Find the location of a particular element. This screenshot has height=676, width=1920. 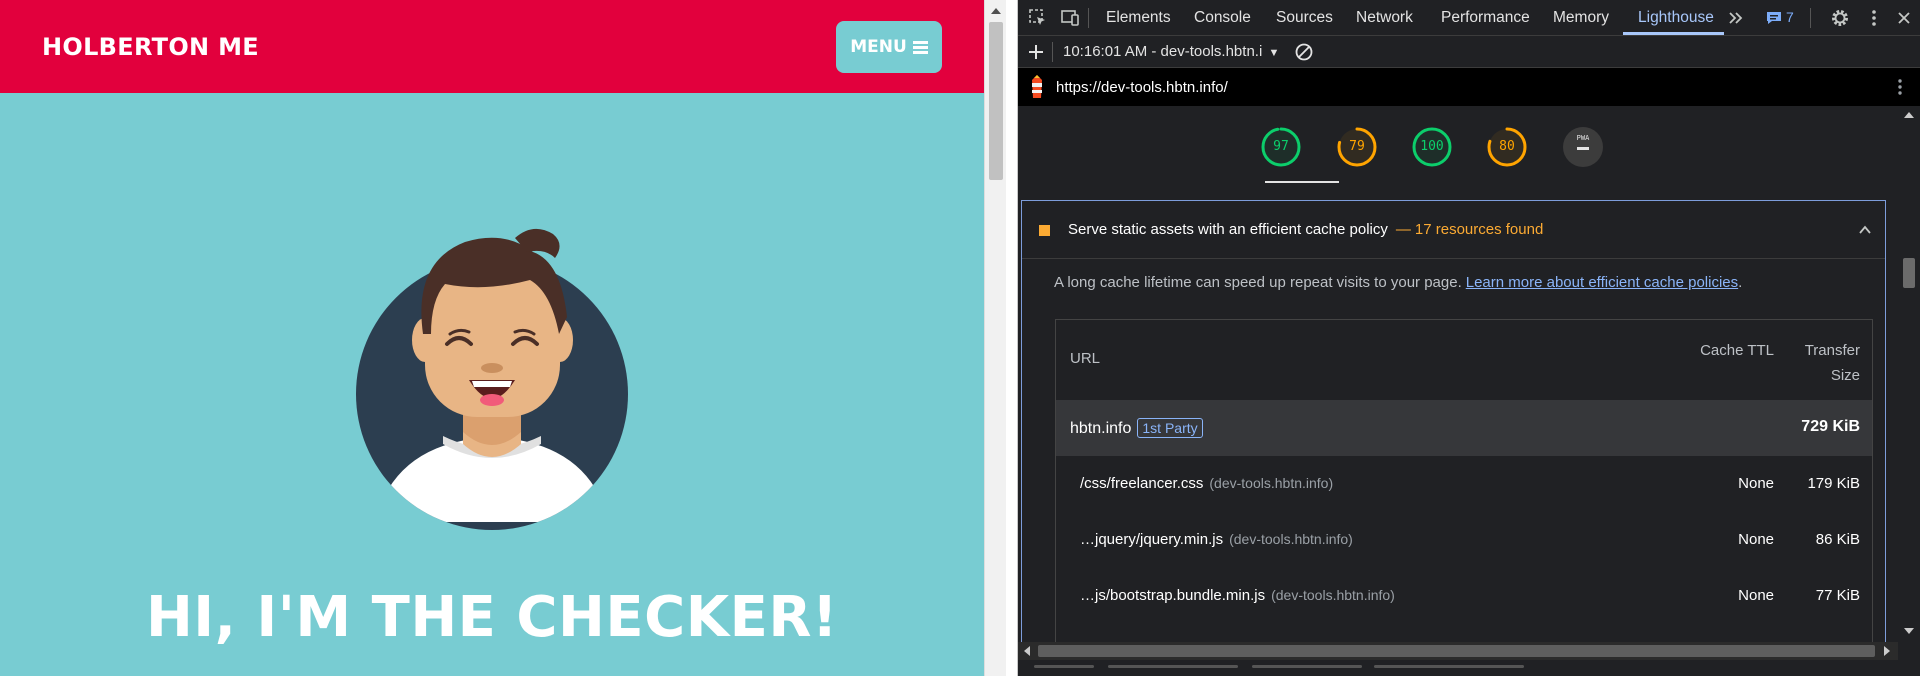

horizontal-scrollbar-thumb is located at coordinates (1456, 651).